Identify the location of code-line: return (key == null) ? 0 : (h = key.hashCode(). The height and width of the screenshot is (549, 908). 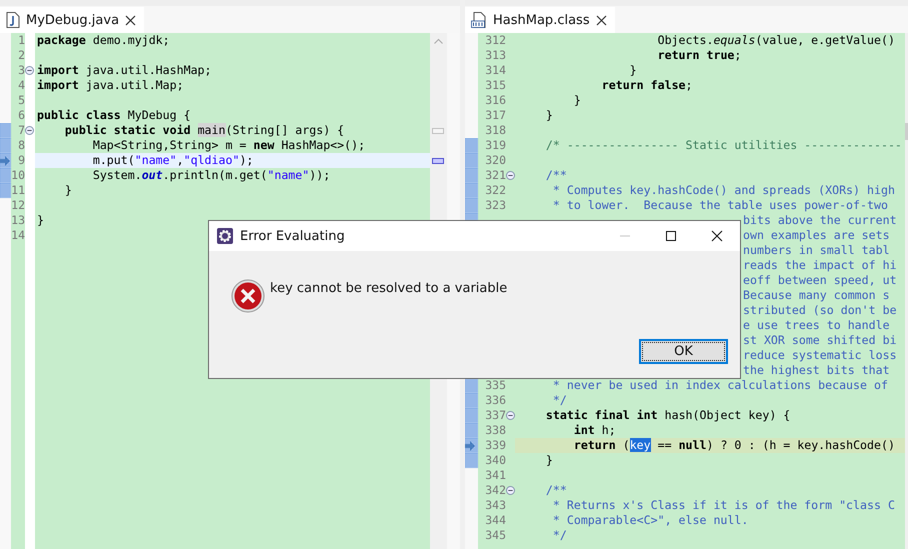
(733, 445).